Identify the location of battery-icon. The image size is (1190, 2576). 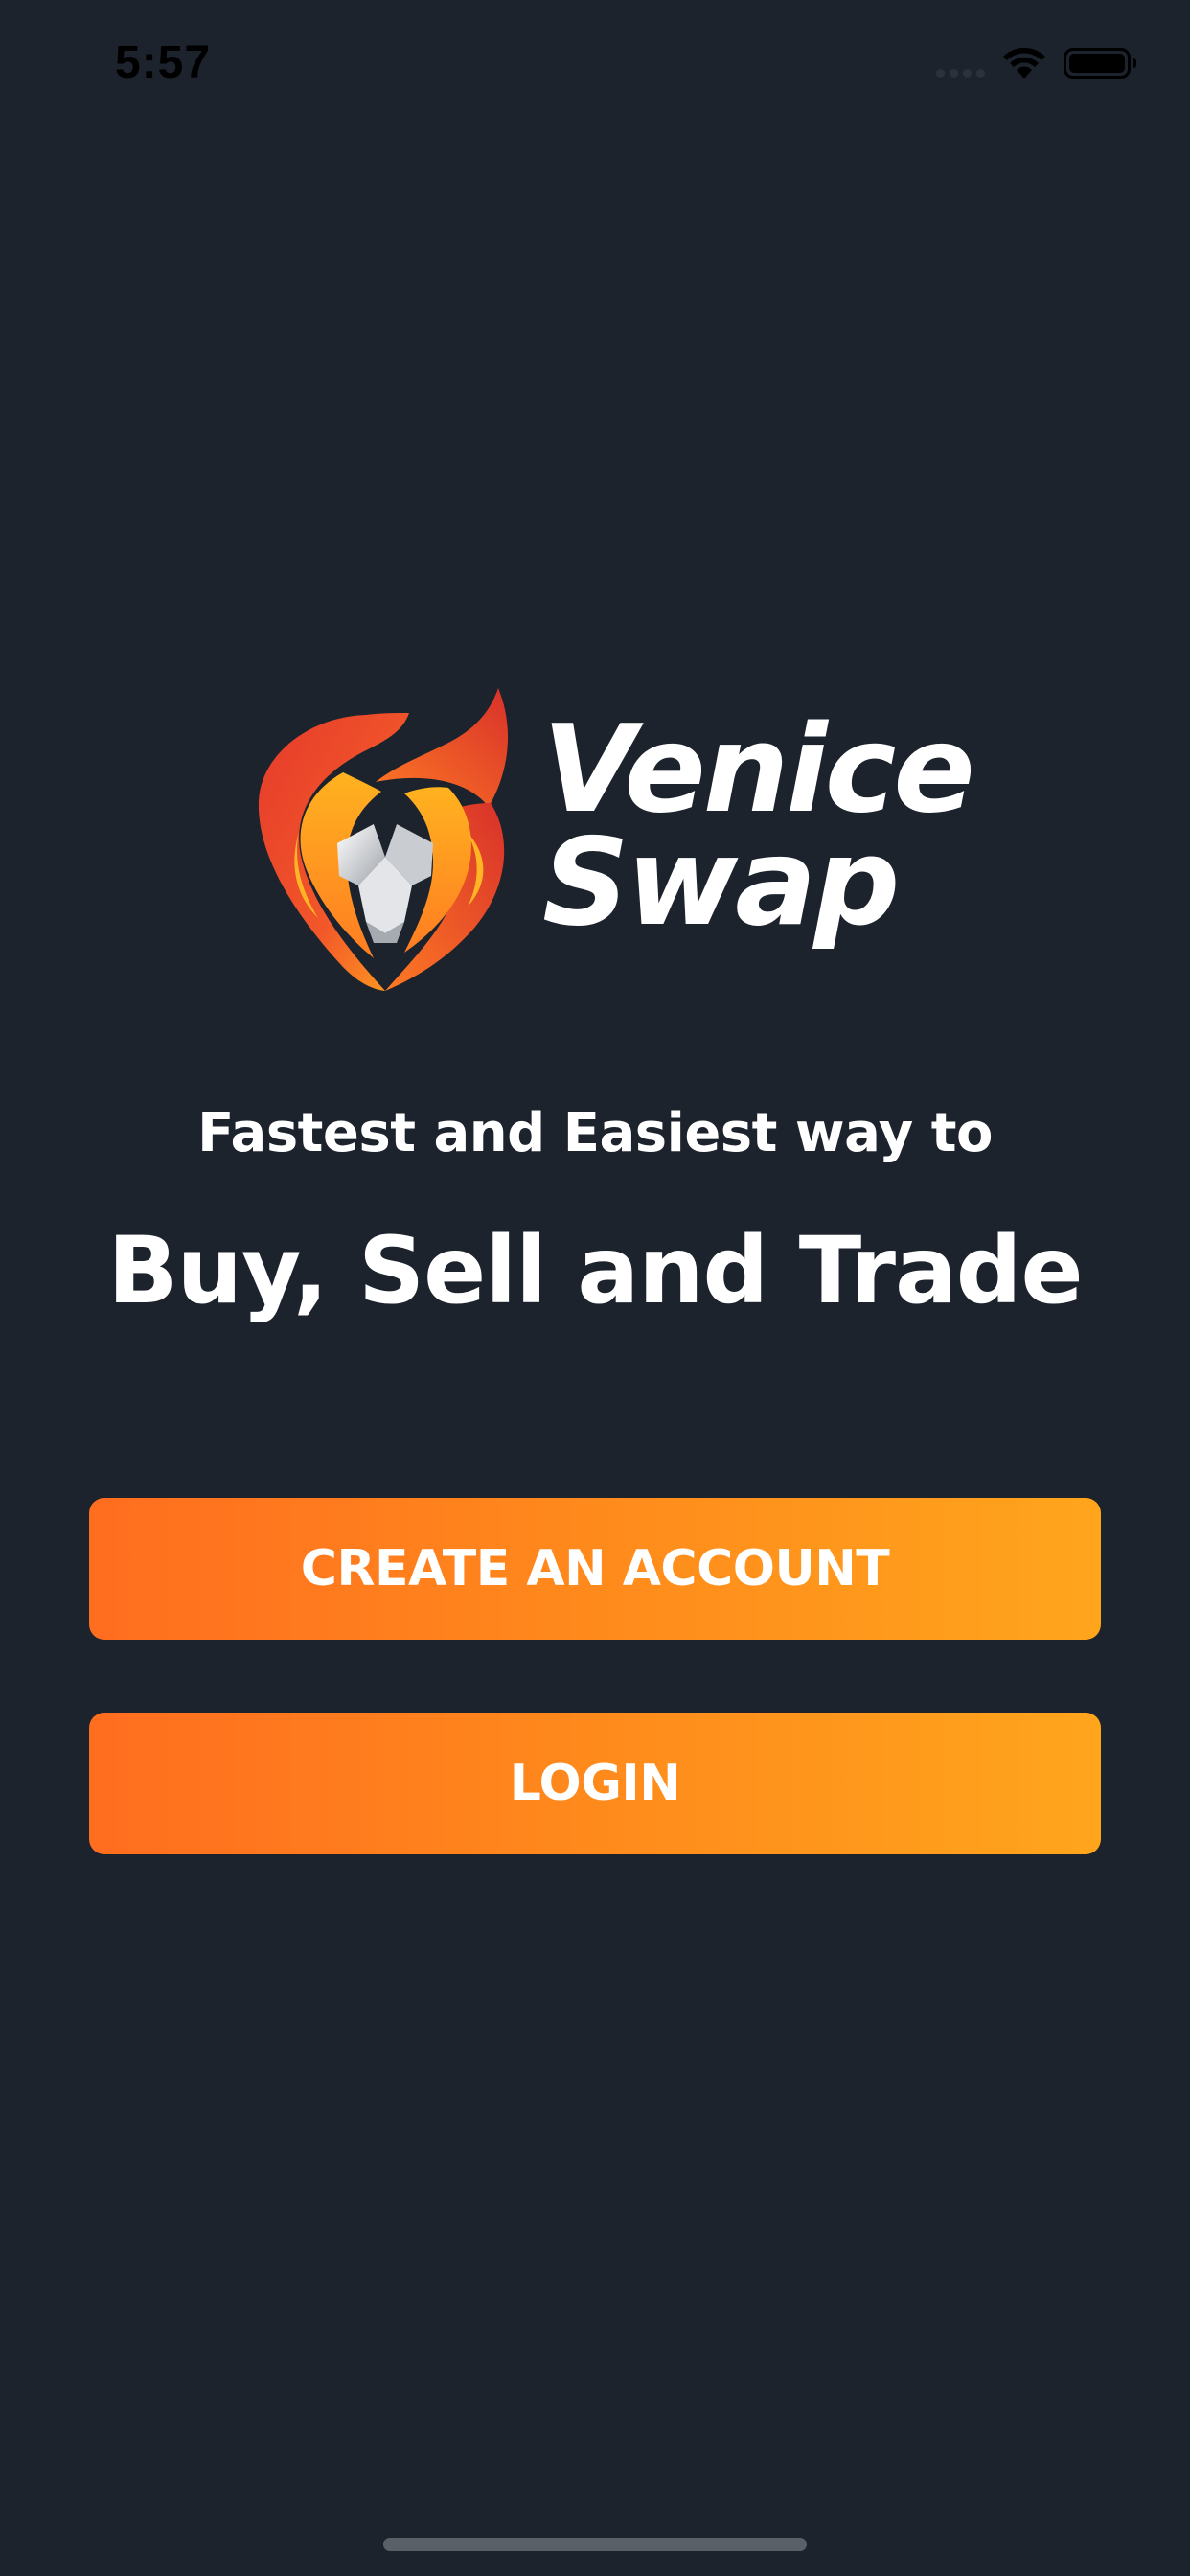
(1100, 63).